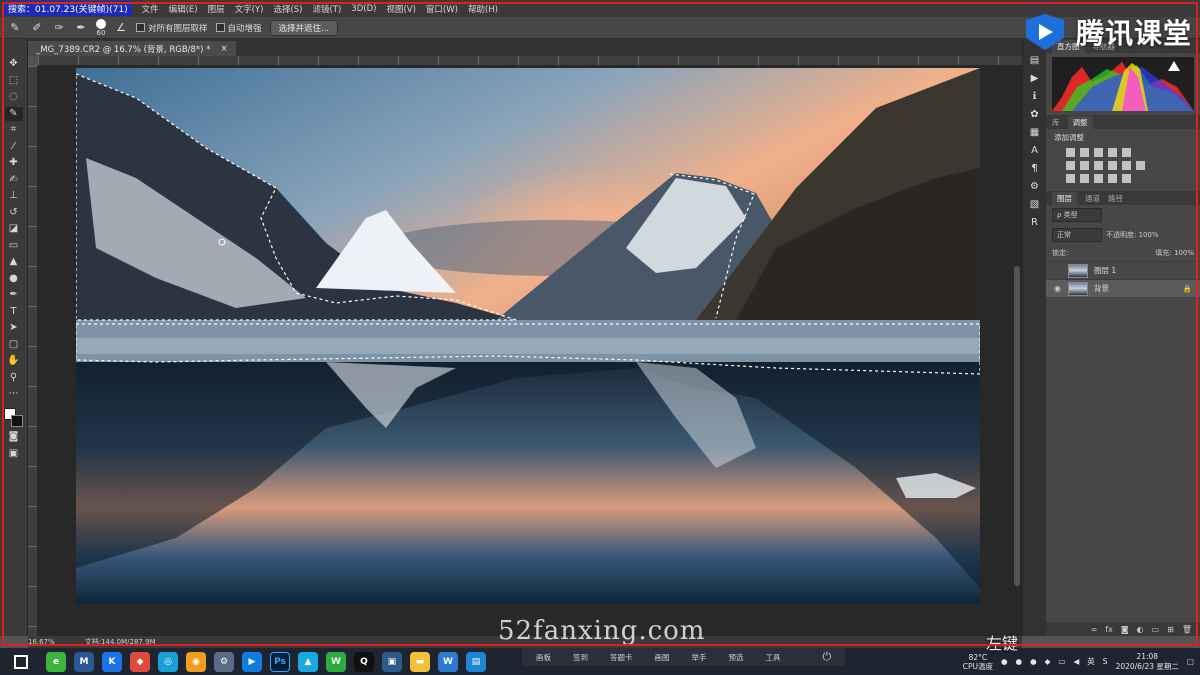 This screenshot has height=675, width=1200. I want to click on subtract-from-selection-icon: ✒, so click(81, 28).